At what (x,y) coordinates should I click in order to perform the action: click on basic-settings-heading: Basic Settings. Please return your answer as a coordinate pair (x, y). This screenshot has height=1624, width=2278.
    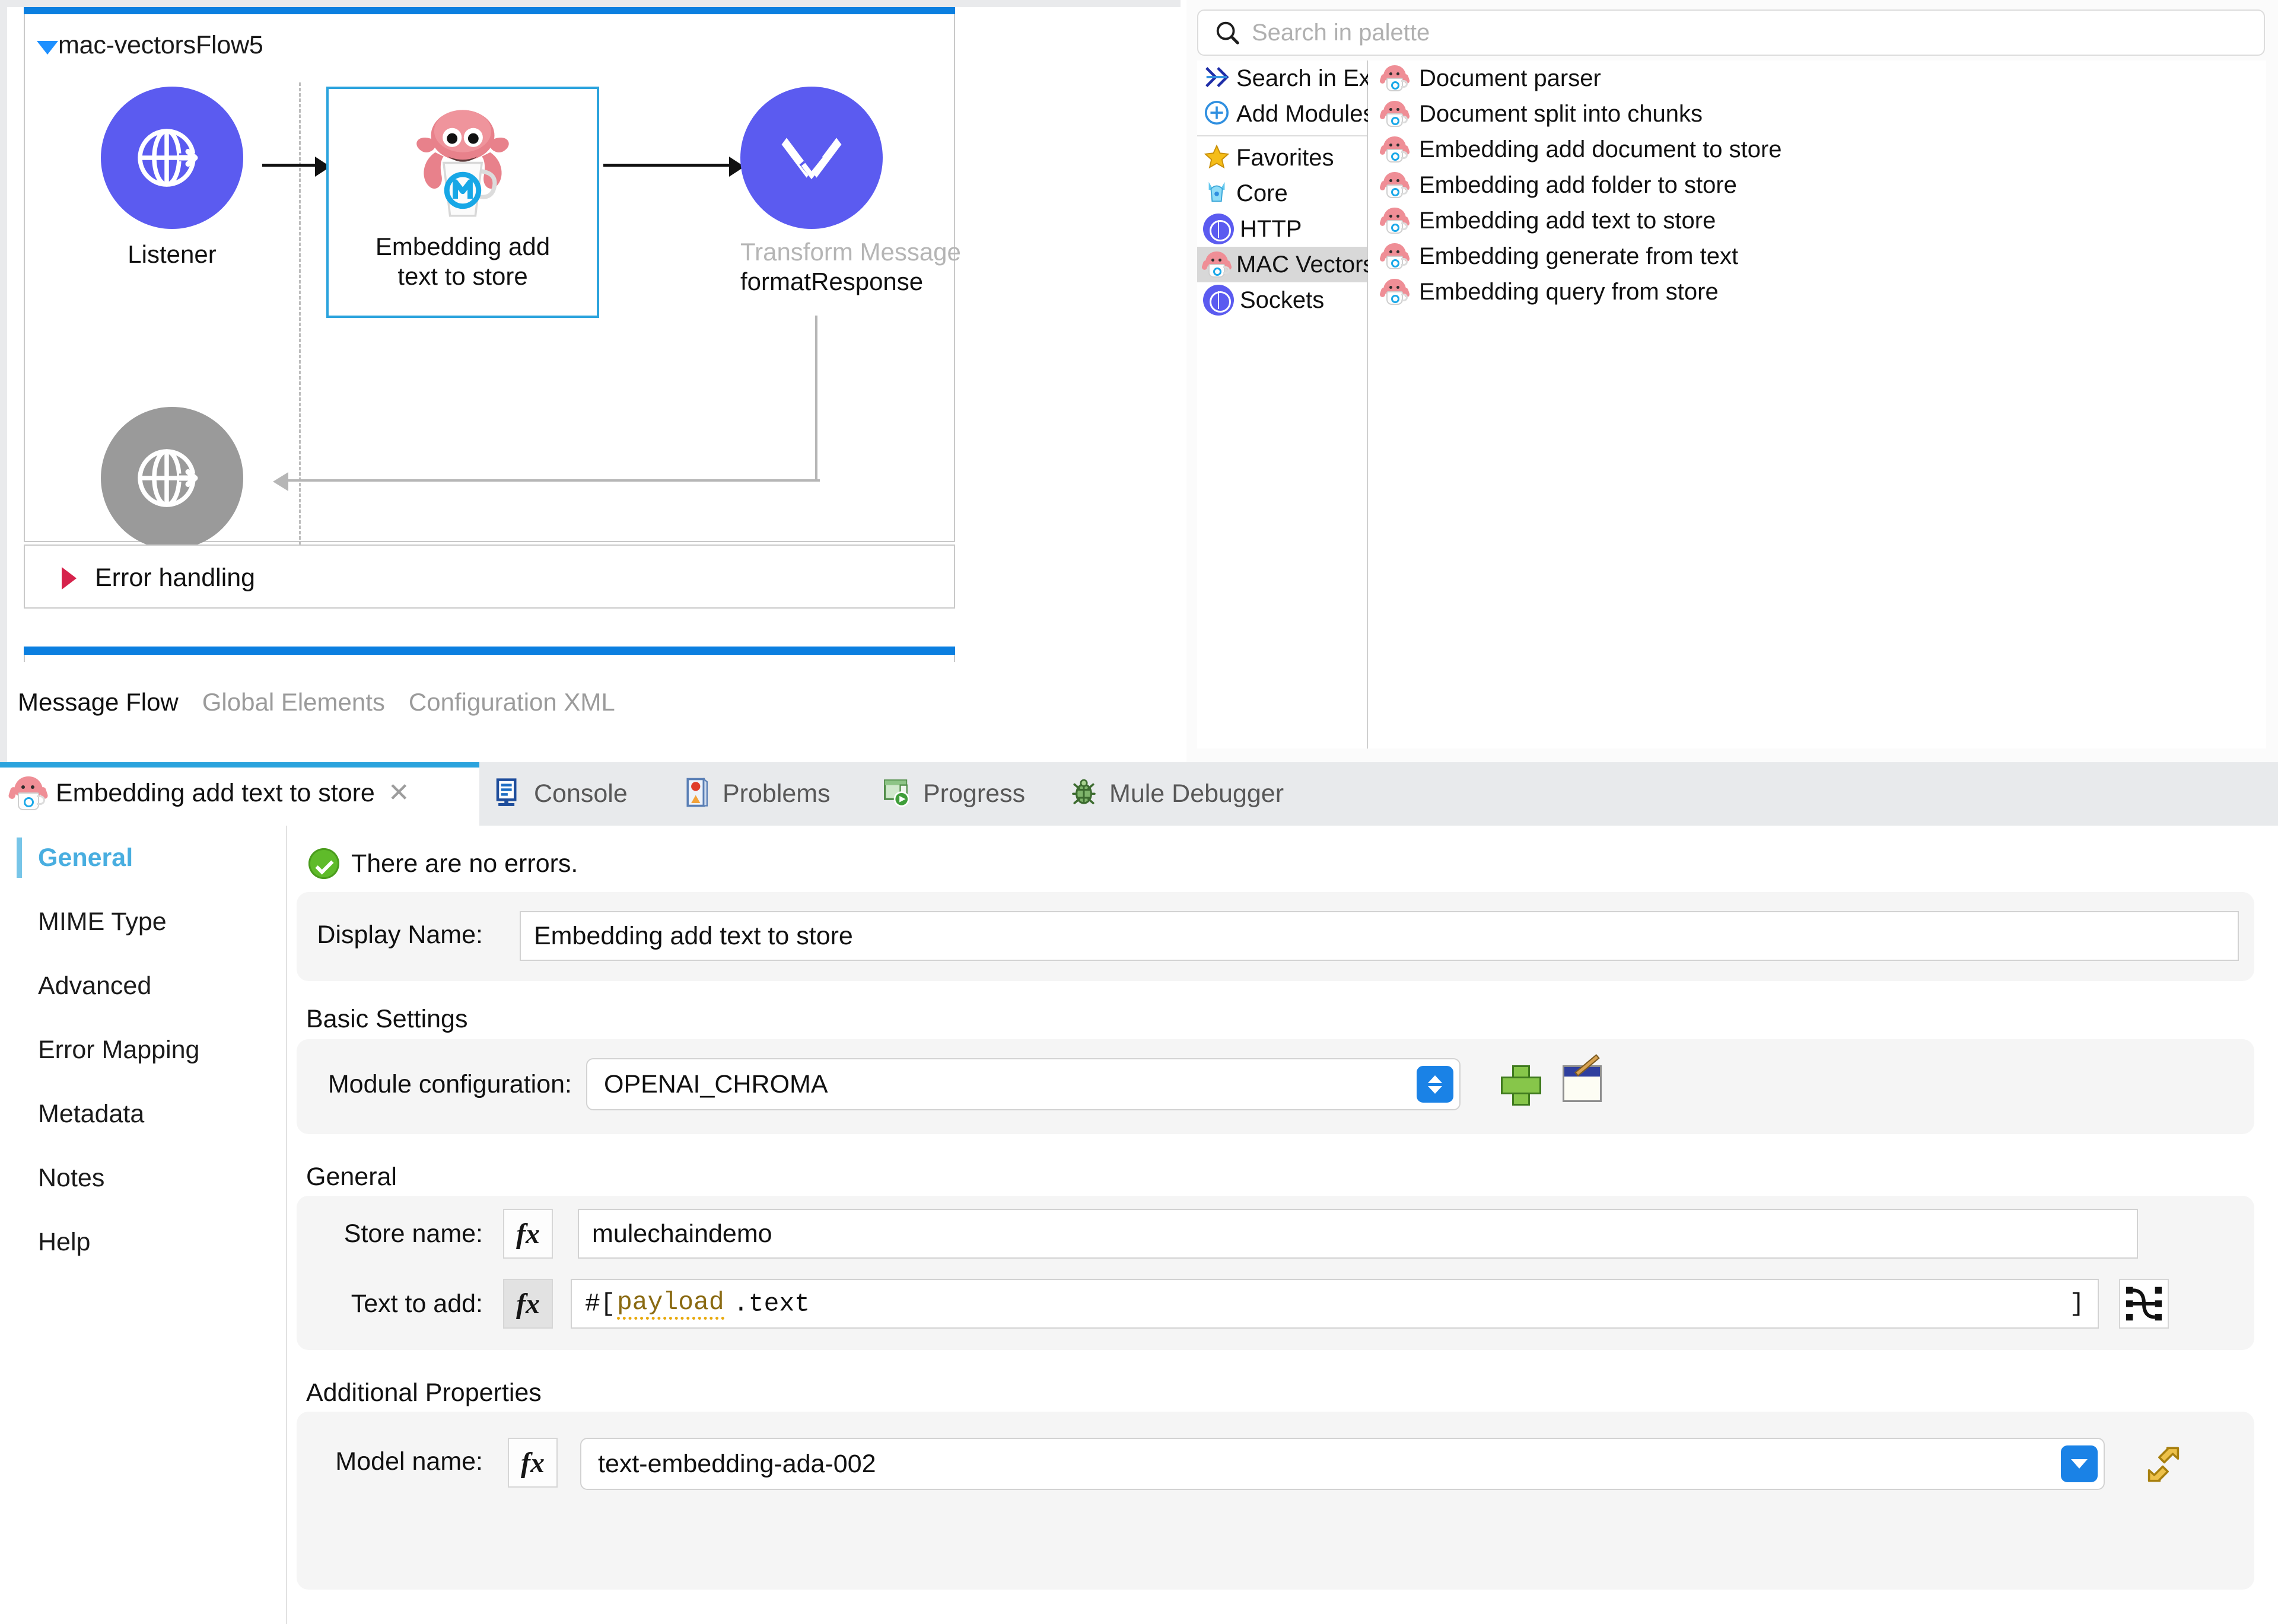
    Looking at the image, I should click on (387, 1019).